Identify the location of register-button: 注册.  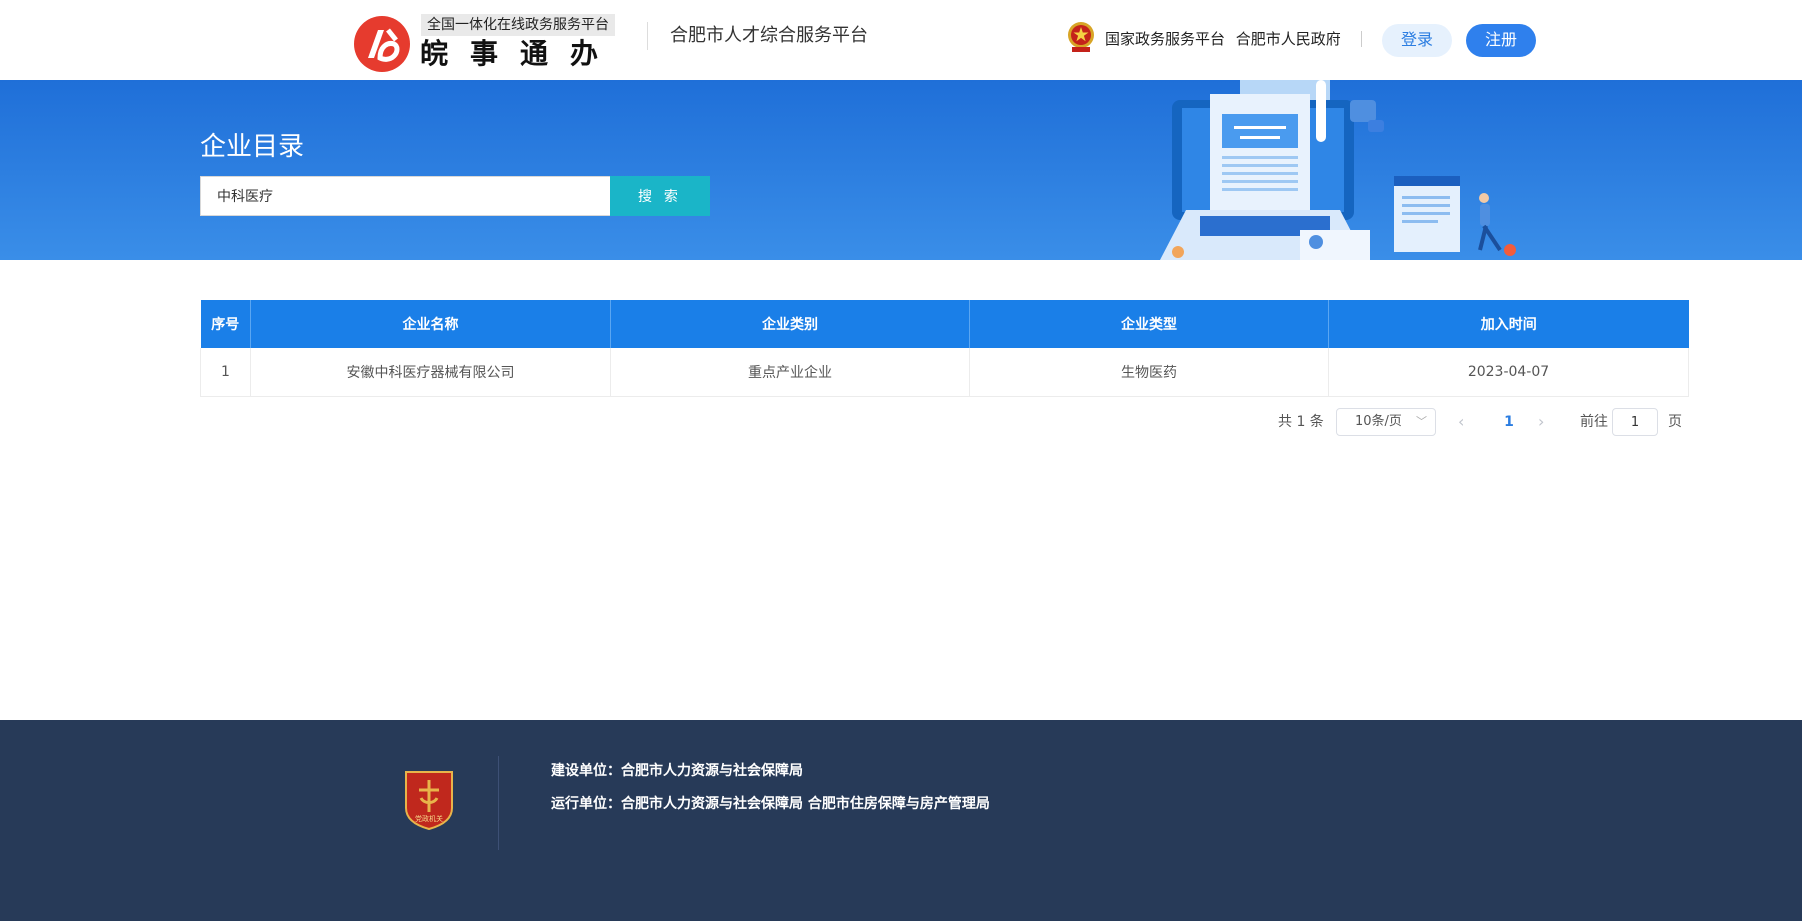
(1501, 40).